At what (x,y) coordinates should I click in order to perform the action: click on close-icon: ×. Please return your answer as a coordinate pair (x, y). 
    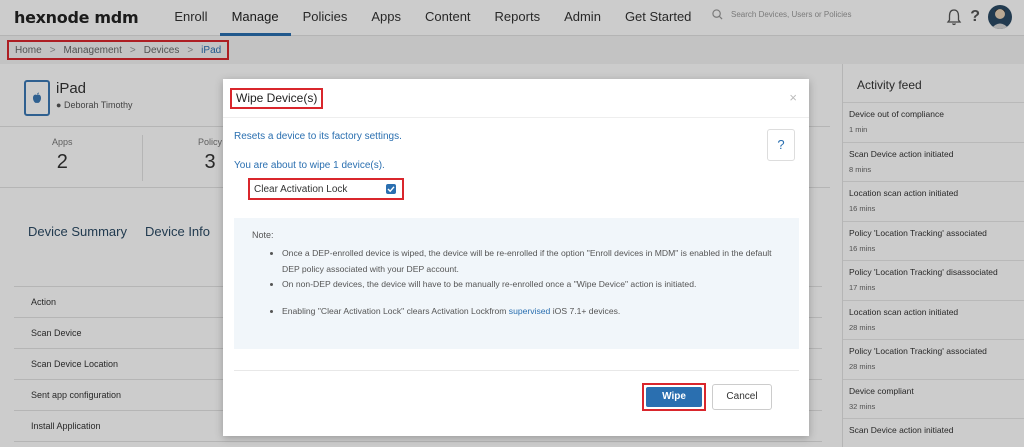
    Looking at the image, I should click on (793, 97).